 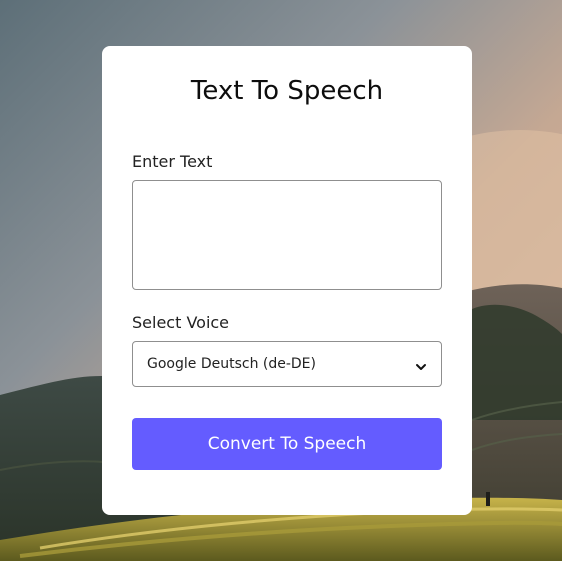 I want to click on enter-text-label: Enter Text, so click(x=172, y=161).